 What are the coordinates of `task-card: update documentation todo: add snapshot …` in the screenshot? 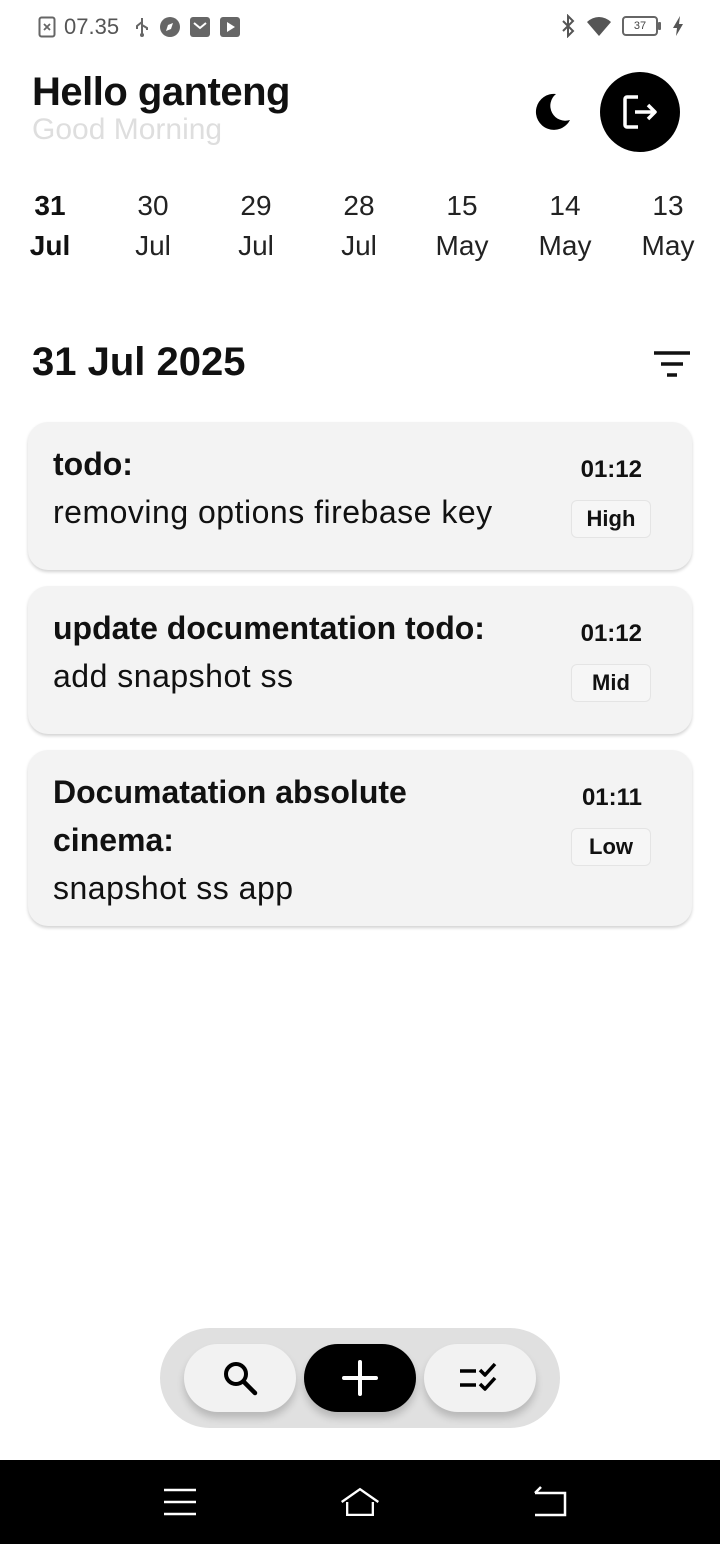 It's located at (360, 660).